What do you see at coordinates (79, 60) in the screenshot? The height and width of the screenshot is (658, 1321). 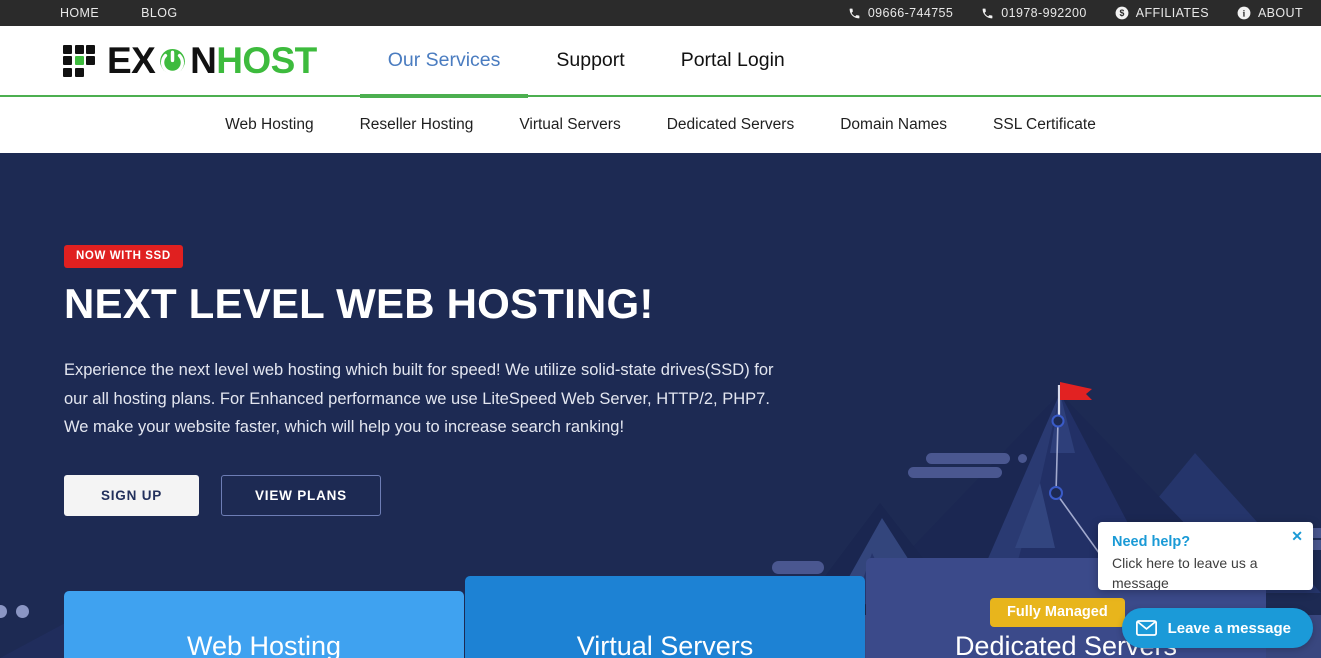 I see `grid-squares-icon` at bounding box center [79, 60].